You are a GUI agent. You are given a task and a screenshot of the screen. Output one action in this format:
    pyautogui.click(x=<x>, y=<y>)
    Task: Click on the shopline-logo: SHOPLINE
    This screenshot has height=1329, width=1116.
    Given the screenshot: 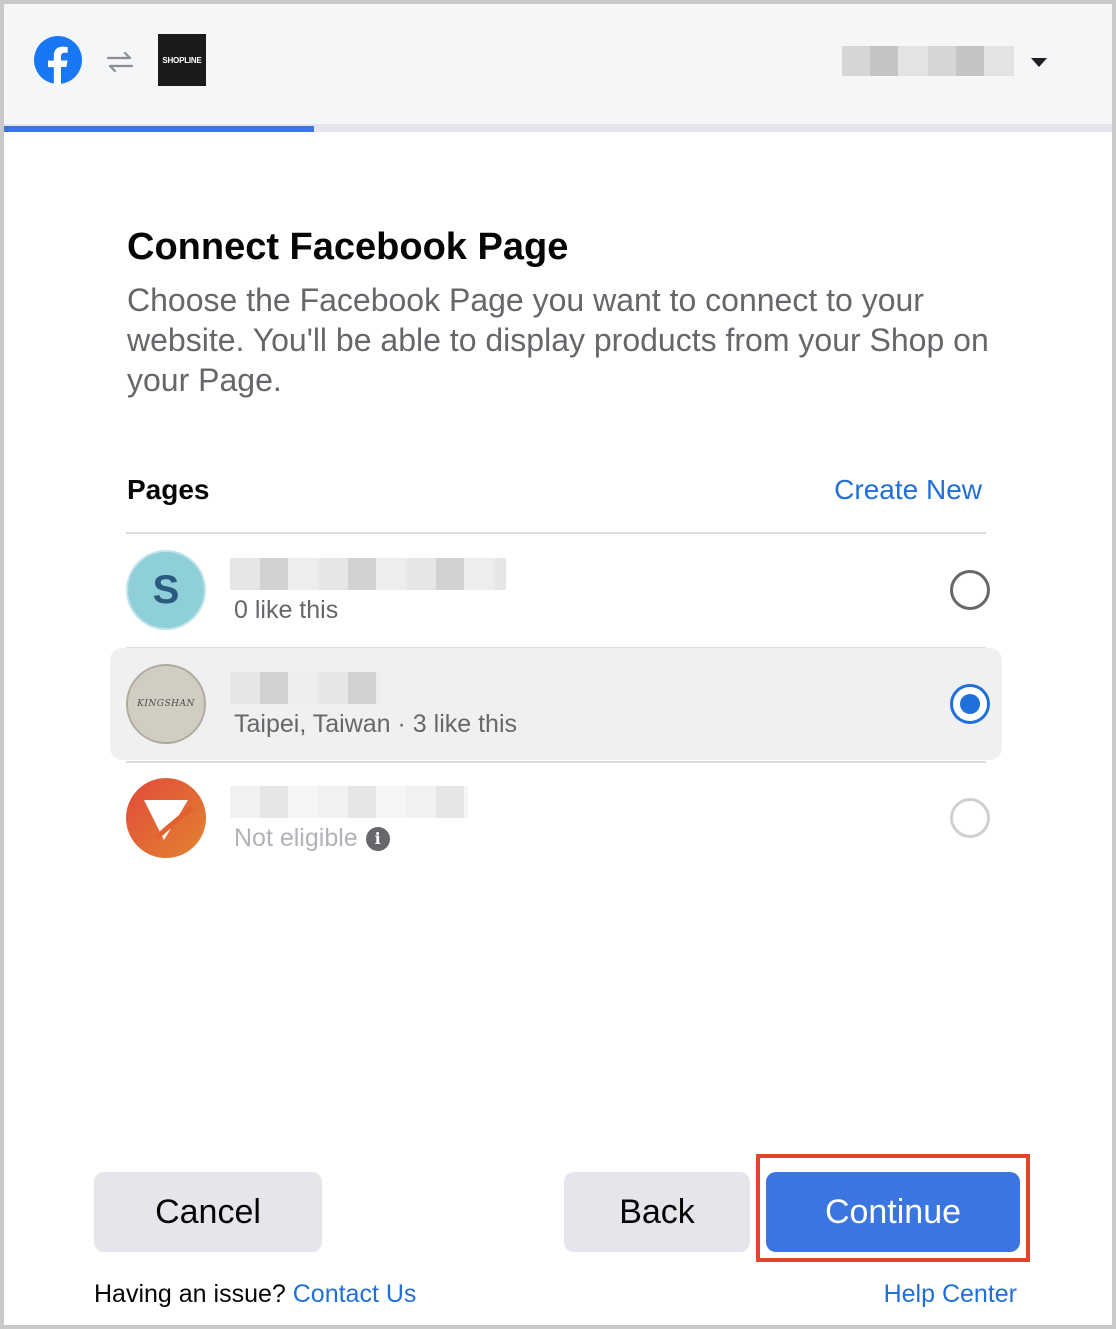 What is the action you would take?
    pyautogui.click(x=182, y=60)
    